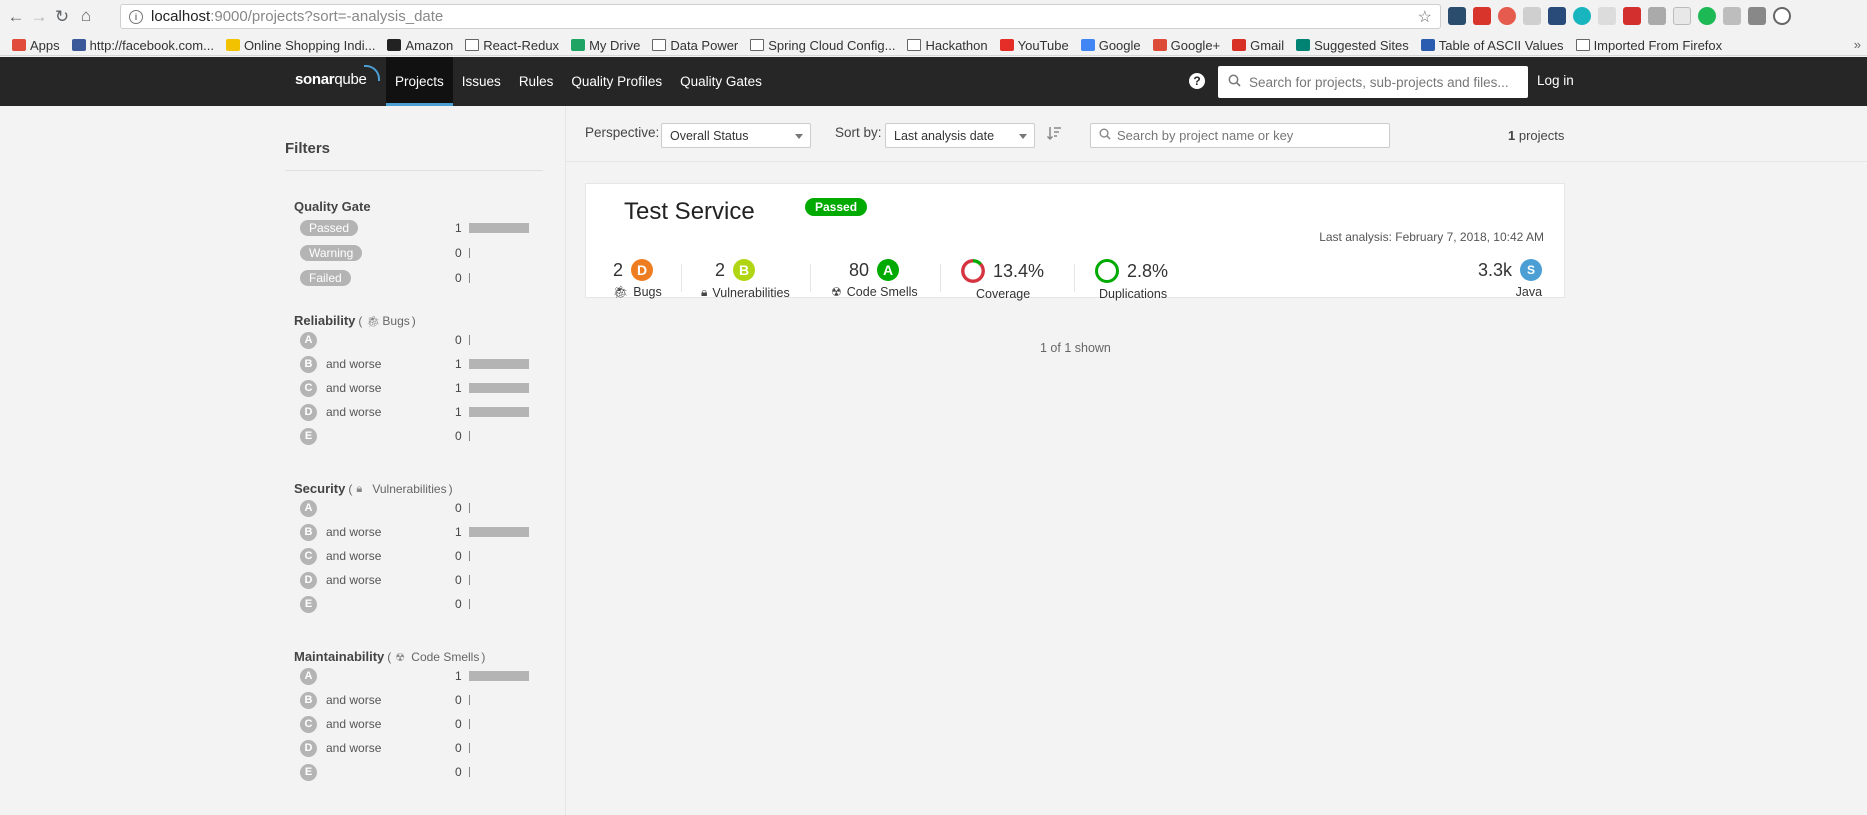 The width and height of the screenshot is (1867, 815). I want to click on duplications-measure: 2.8% Duplications, so click(1131, 280).